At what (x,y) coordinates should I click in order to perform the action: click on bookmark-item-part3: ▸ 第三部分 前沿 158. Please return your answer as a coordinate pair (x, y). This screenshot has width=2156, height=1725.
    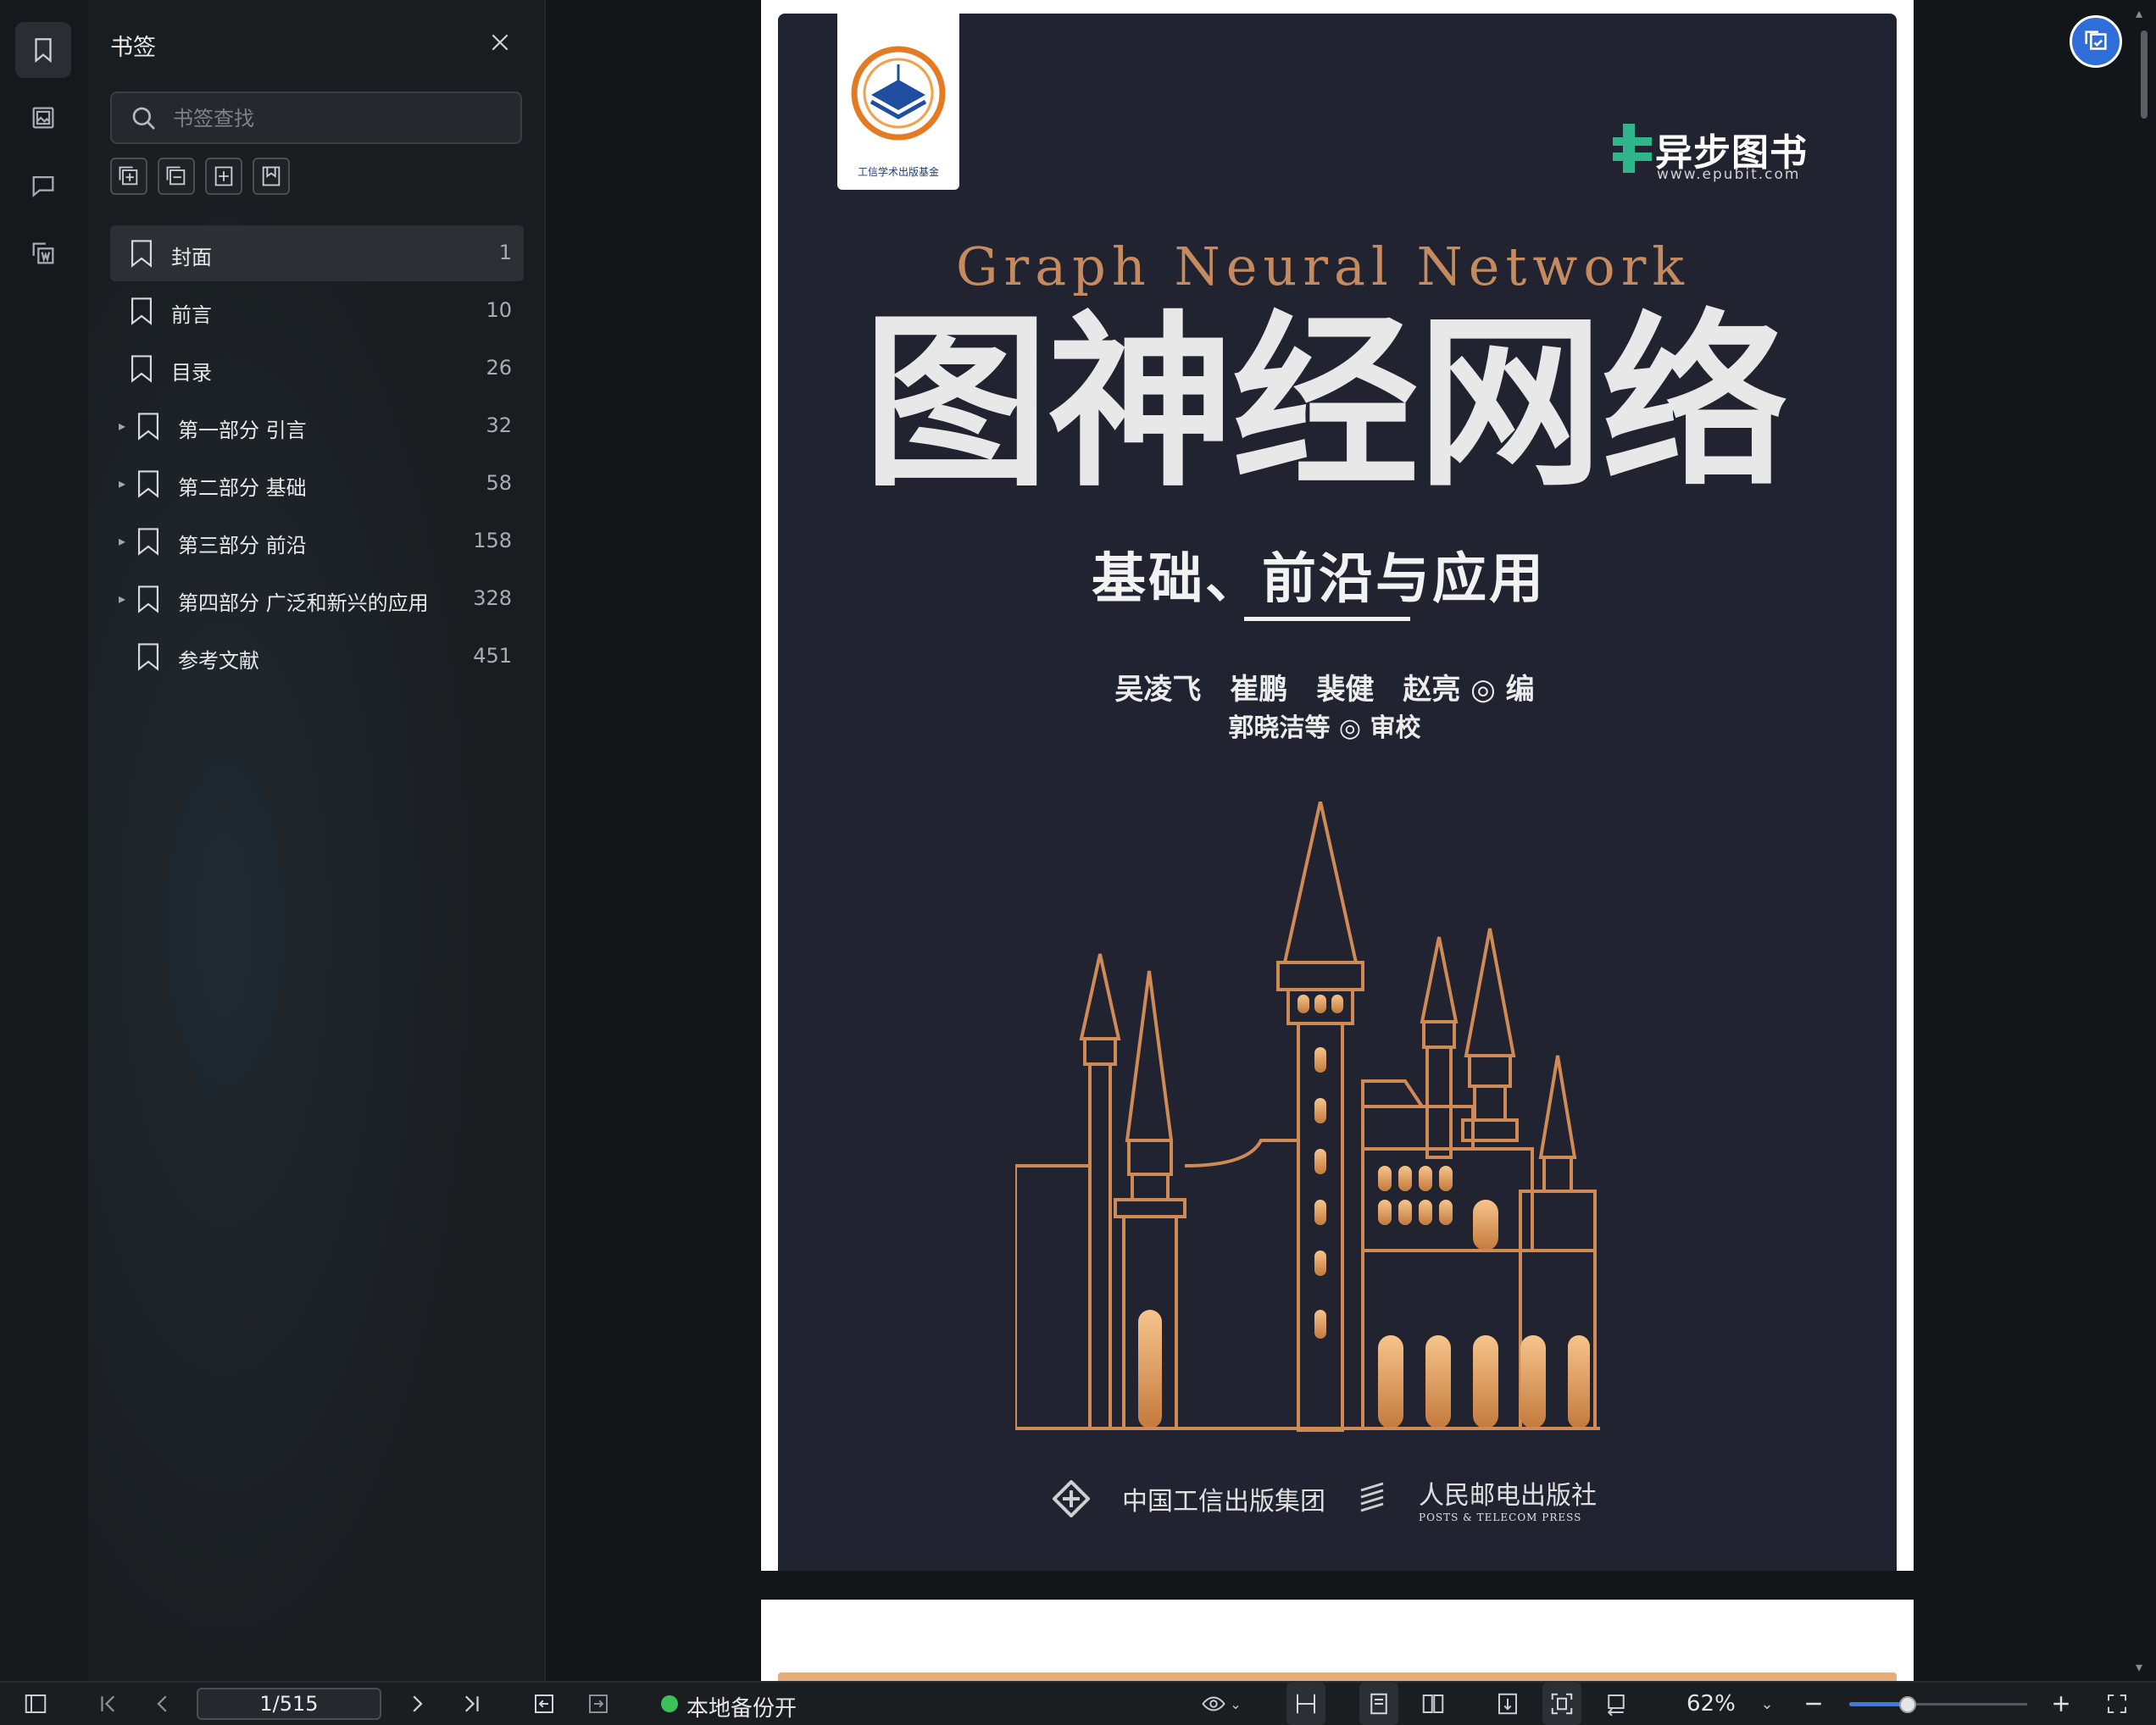
    Looking at the image, I should click on (317, 541).